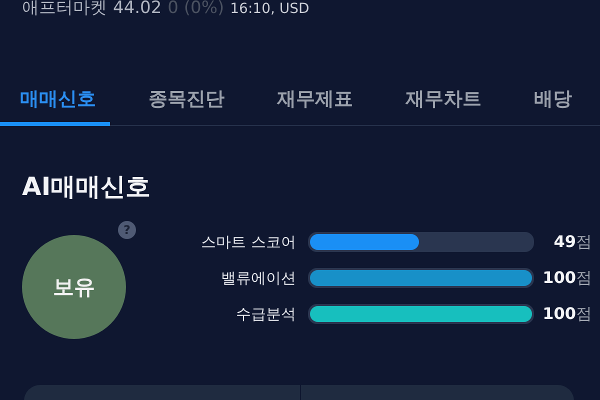  I want to click on section-title: AI매매신호, so click(87, 187).